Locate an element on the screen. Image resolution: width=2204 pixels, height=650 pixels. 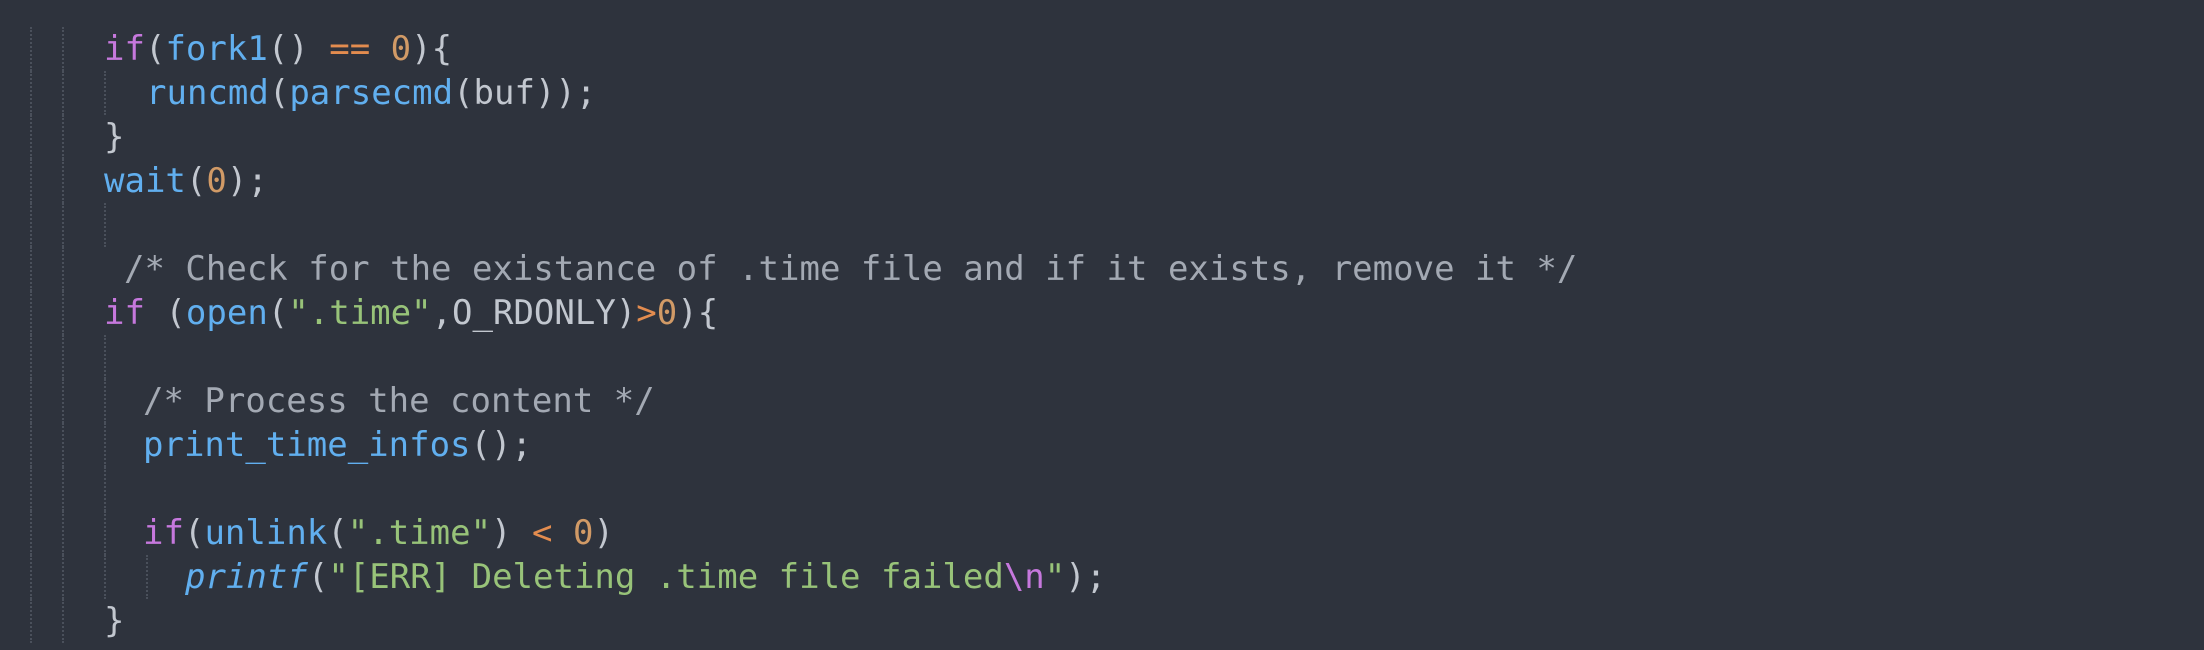
code-token: () is located at coordinates (298, 49).